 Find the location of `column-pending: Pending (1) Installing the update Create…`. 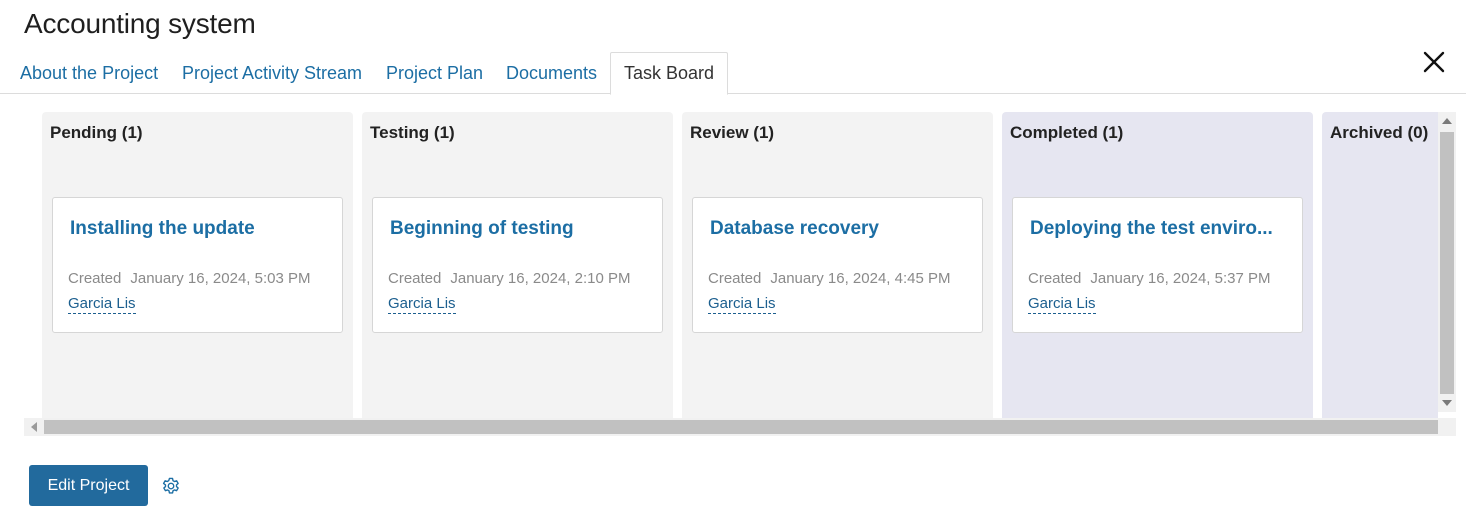

column-pending: Pending (1) Installing the update Create… is located at coordinates (197, 265).